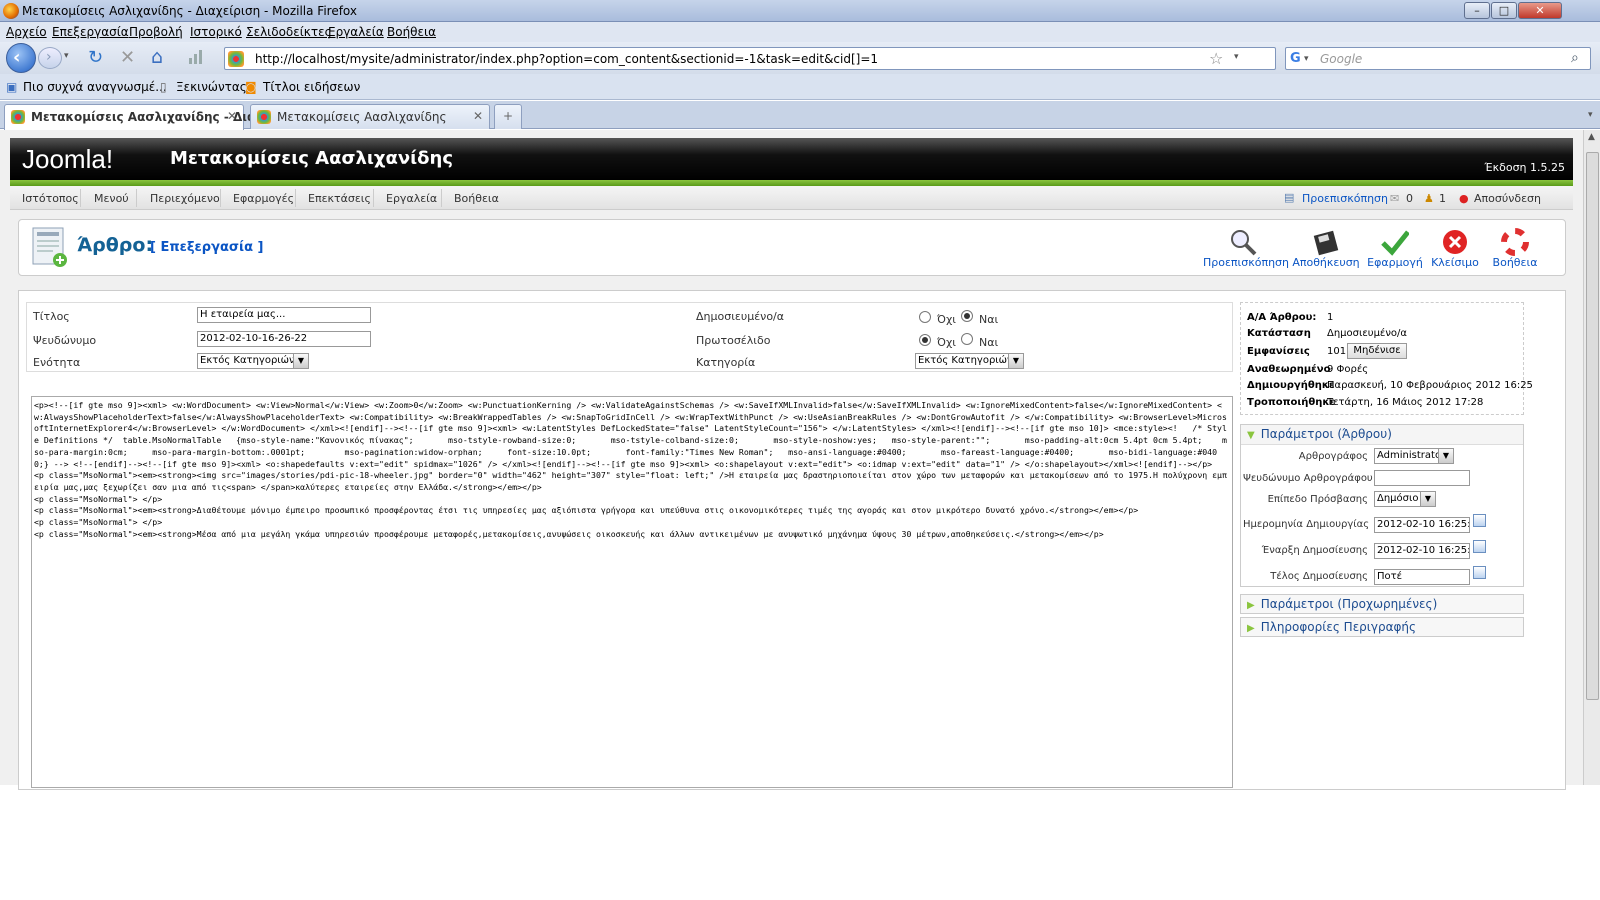 This screenshot has width=1600, height=900. I want to click on star-icon: ☆, so click(1216, 58).